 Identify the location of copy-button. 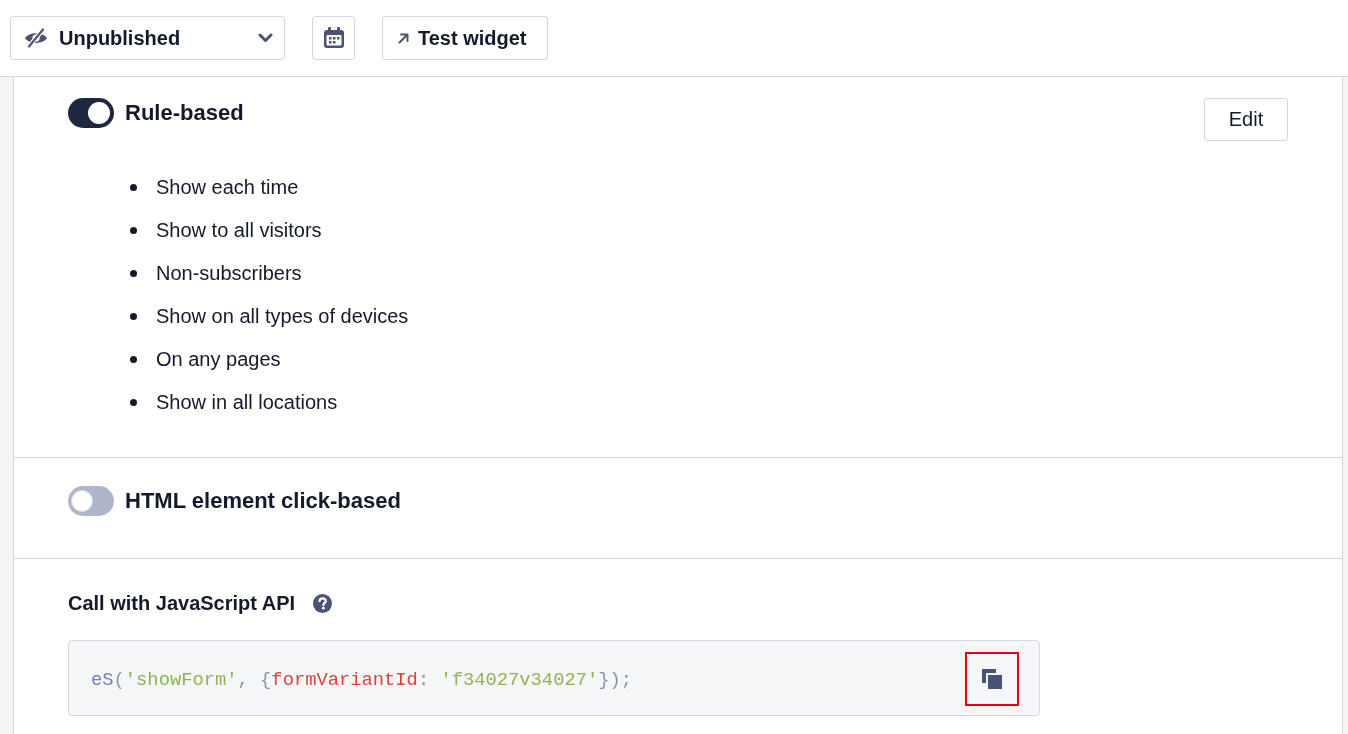
(992, 679).